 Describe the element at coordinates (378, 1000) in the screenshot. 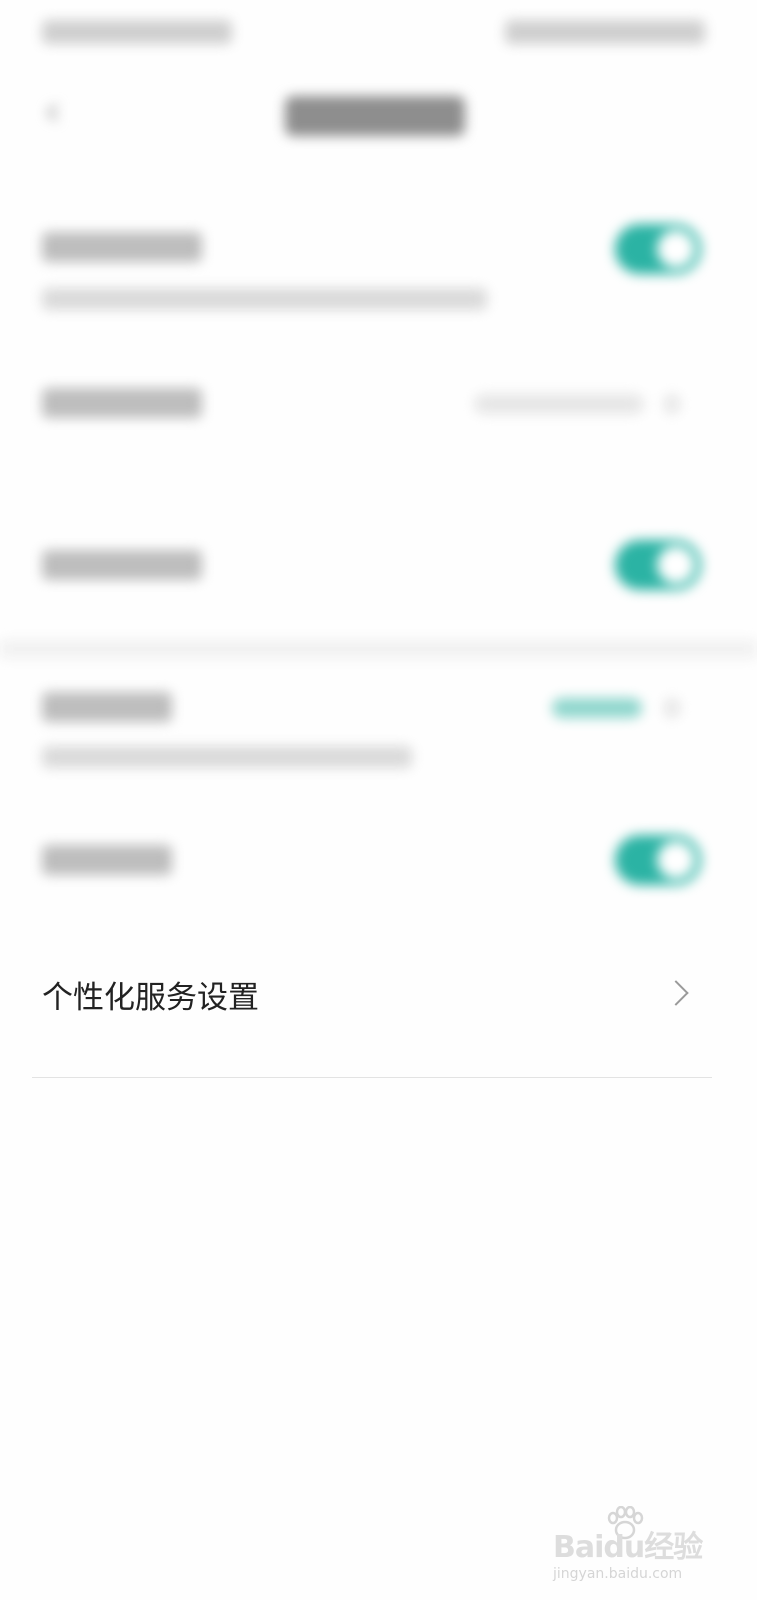

I see `personalized-service-settings-row: 个性化服务设置` at that location.